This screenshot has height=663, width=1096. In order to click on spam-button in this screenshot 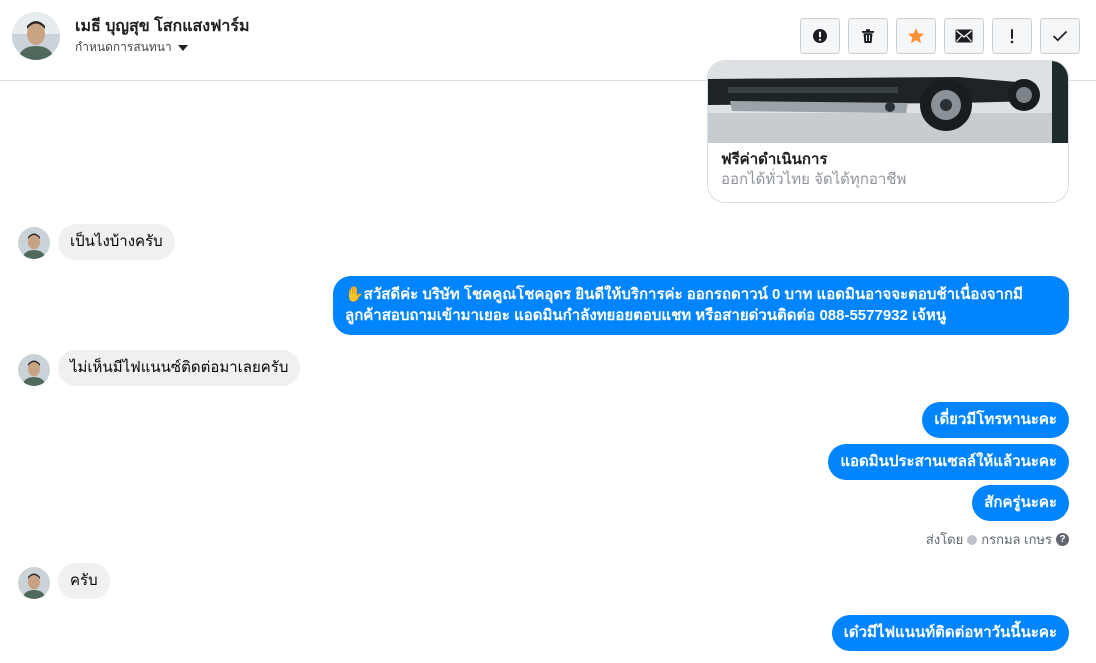, I will do `click(1012, 36)`.